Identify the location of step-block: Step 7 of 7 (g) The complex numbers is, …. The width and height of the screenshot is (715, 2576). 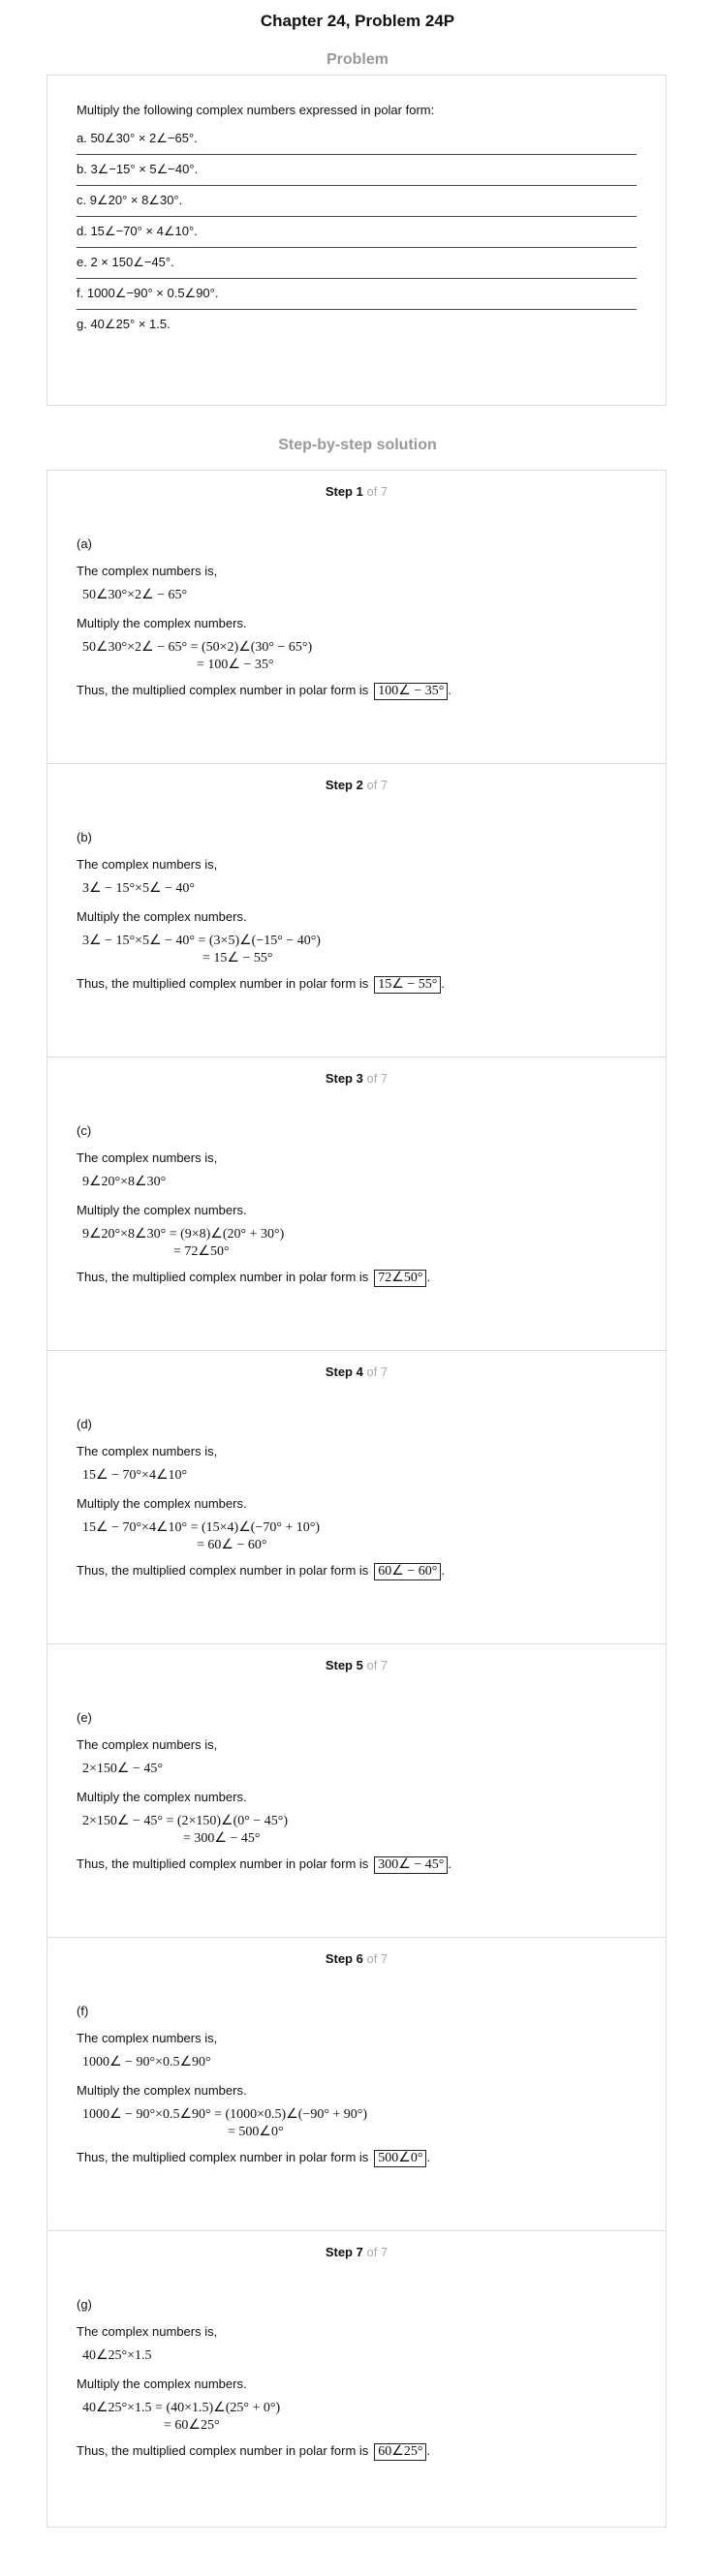
(356, 2378).